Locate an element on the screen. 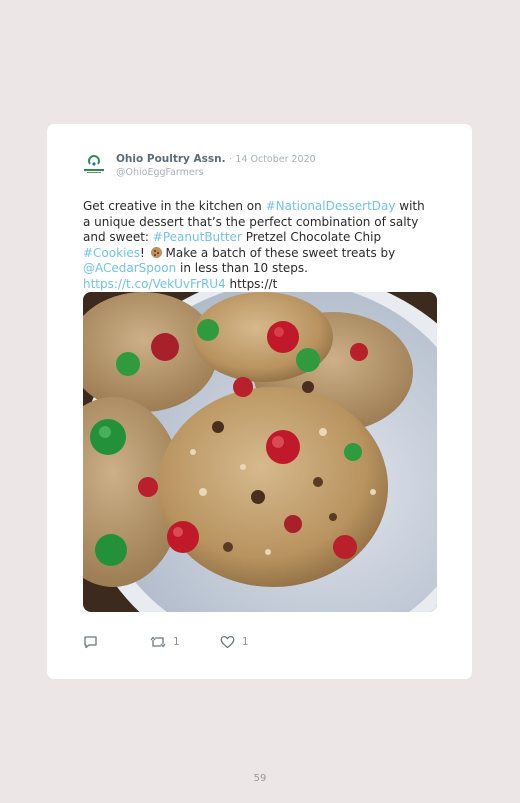 The image size is (520, 803). reply-action is located at coordinates (94, 642).